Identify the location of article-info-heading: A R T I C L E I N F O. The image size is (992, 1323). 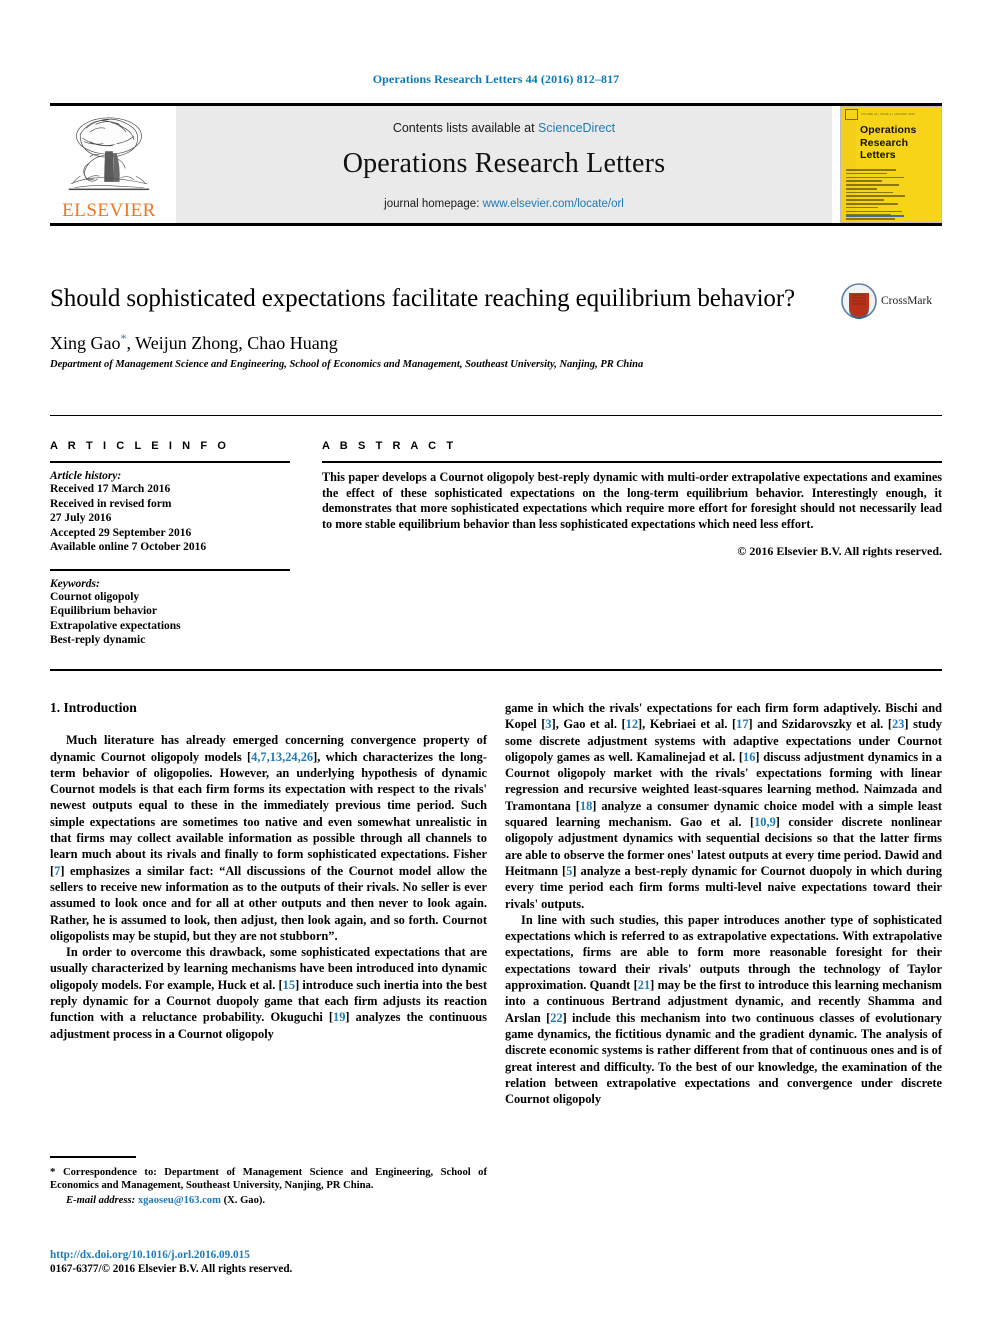
(140, 446).